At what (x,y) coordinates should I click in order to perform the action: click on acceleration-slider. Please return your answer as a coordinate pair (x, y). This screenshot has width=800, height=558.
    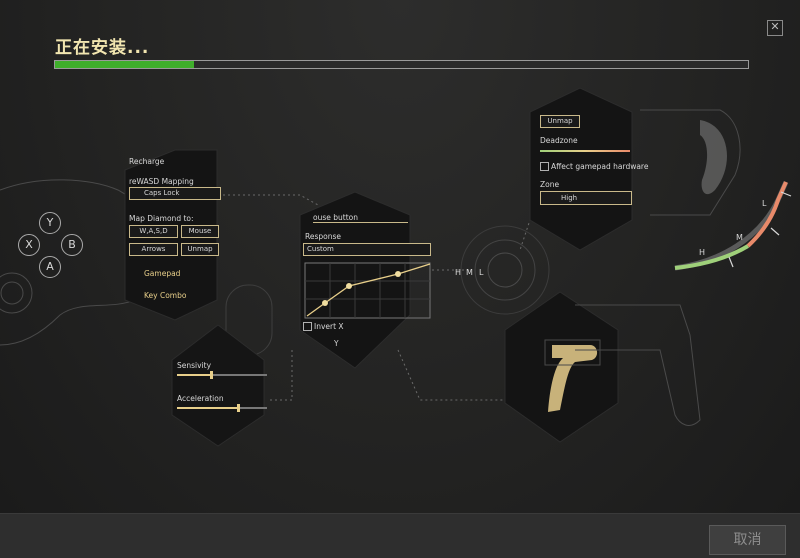
    Looking at the image, I should click on (222, 408).